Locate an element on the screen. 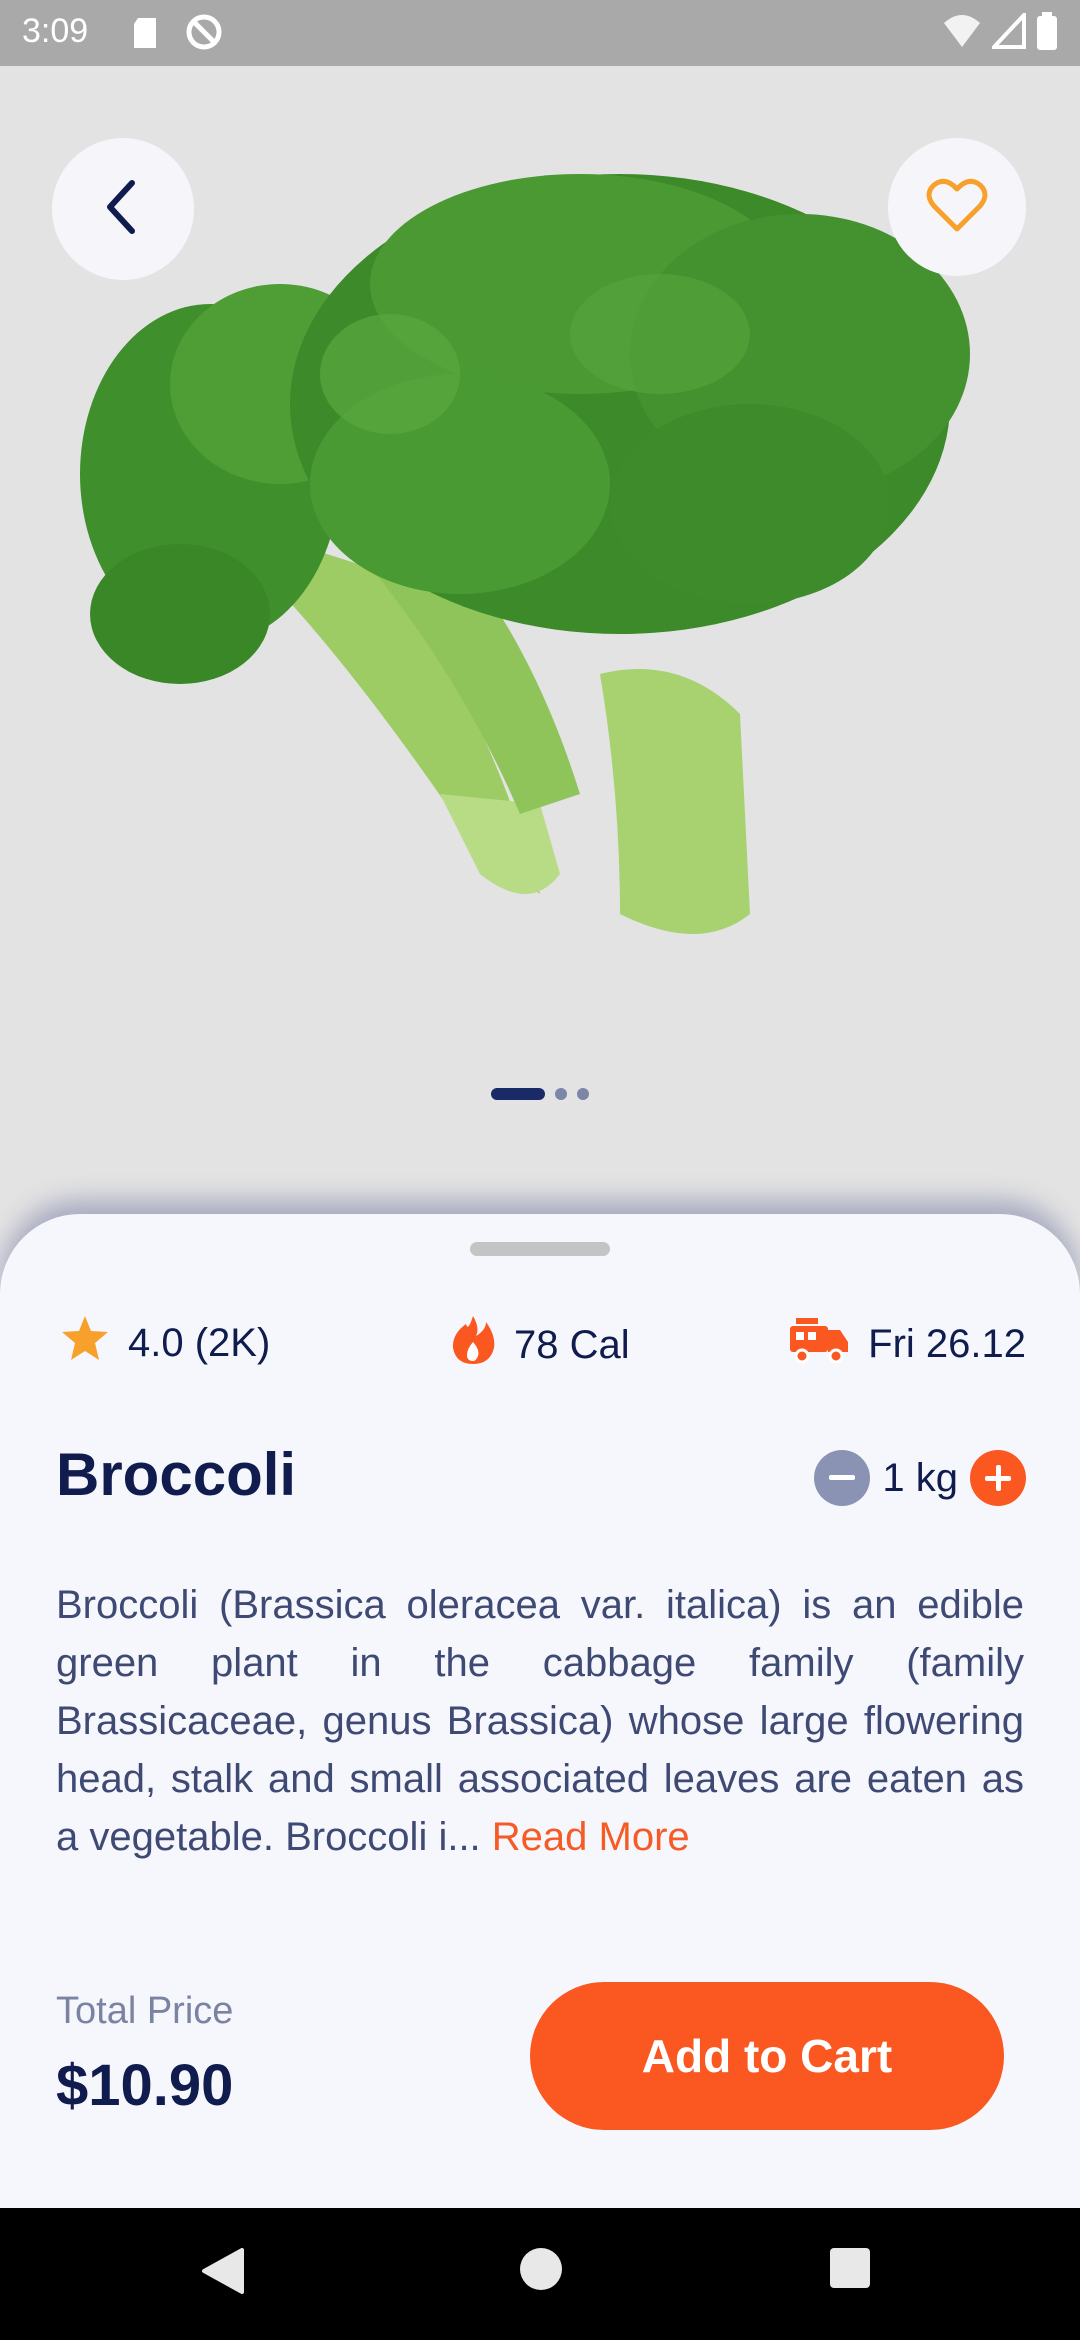 This screenshot has height=2340, width=1080. calories-stat: 78 Cal is located at coordinates (540, 1345).